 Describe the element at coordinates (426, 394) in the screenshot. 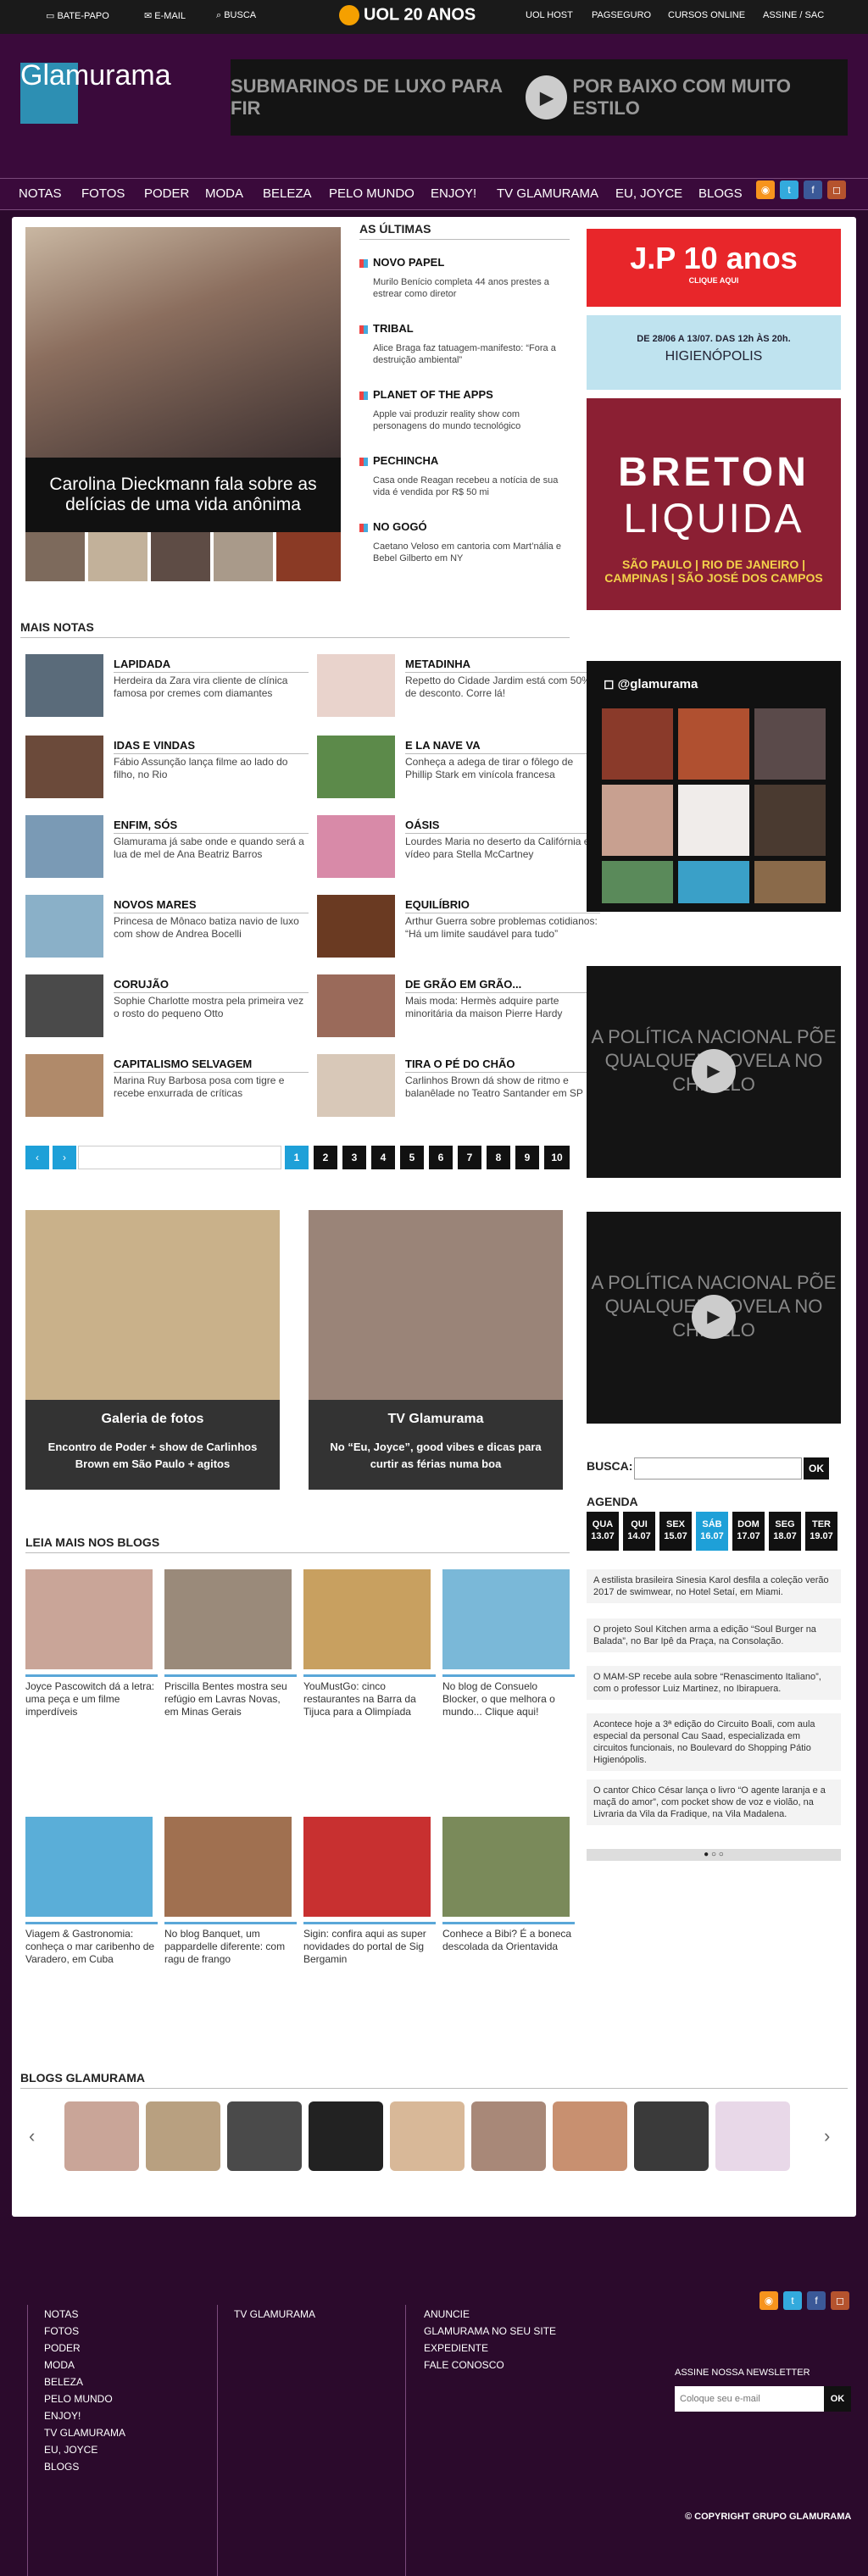

I see `latest-item-title: PLANET OF THE APPS` at that location.